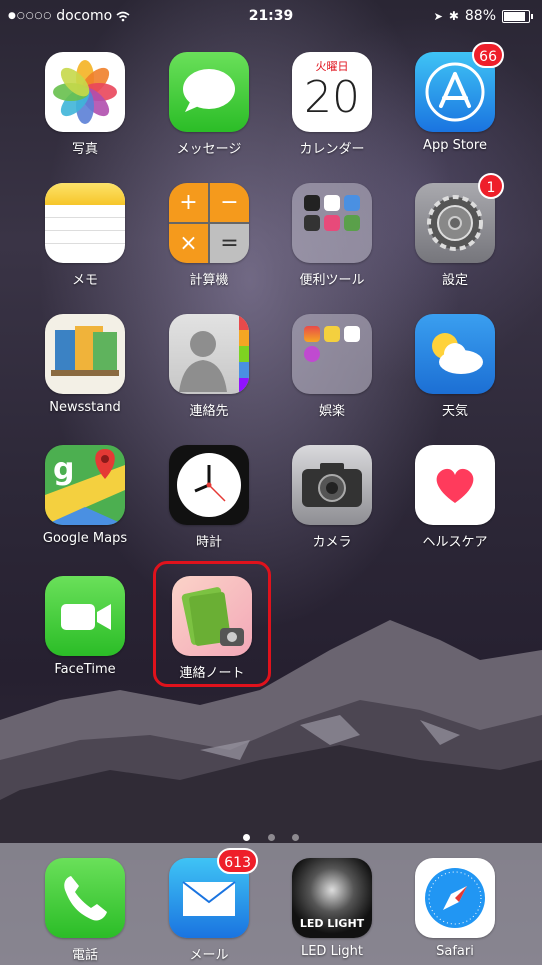 The width and height of the screenshot is (542, 965). Describe the element at coordinates (455, 145) in the screenshot. I see `app-label: App Store` at that location.